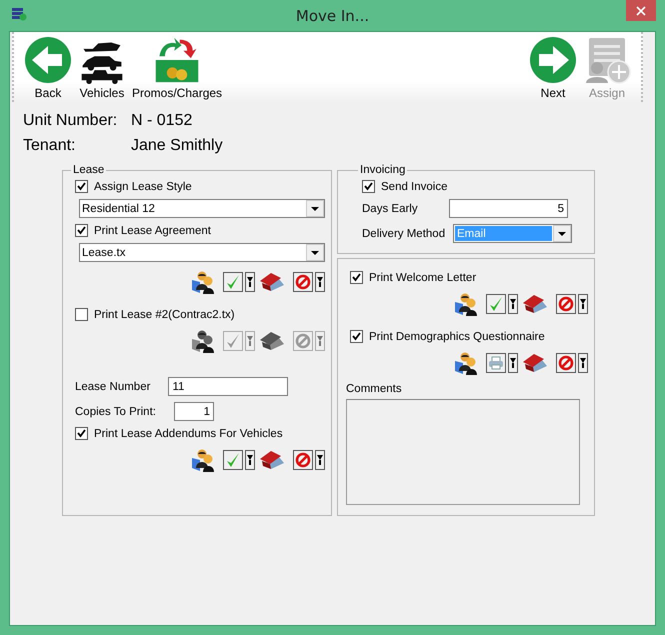  I want to click on field-label: Comments, so click(374, 389).